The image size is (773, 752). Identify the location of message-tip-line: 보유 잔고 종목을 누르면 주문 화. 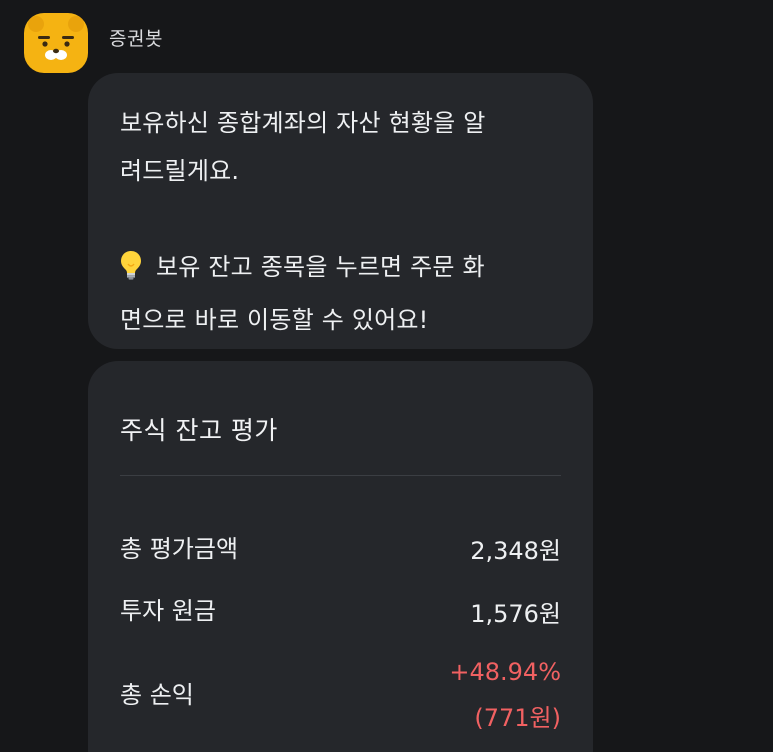
(340, 269).